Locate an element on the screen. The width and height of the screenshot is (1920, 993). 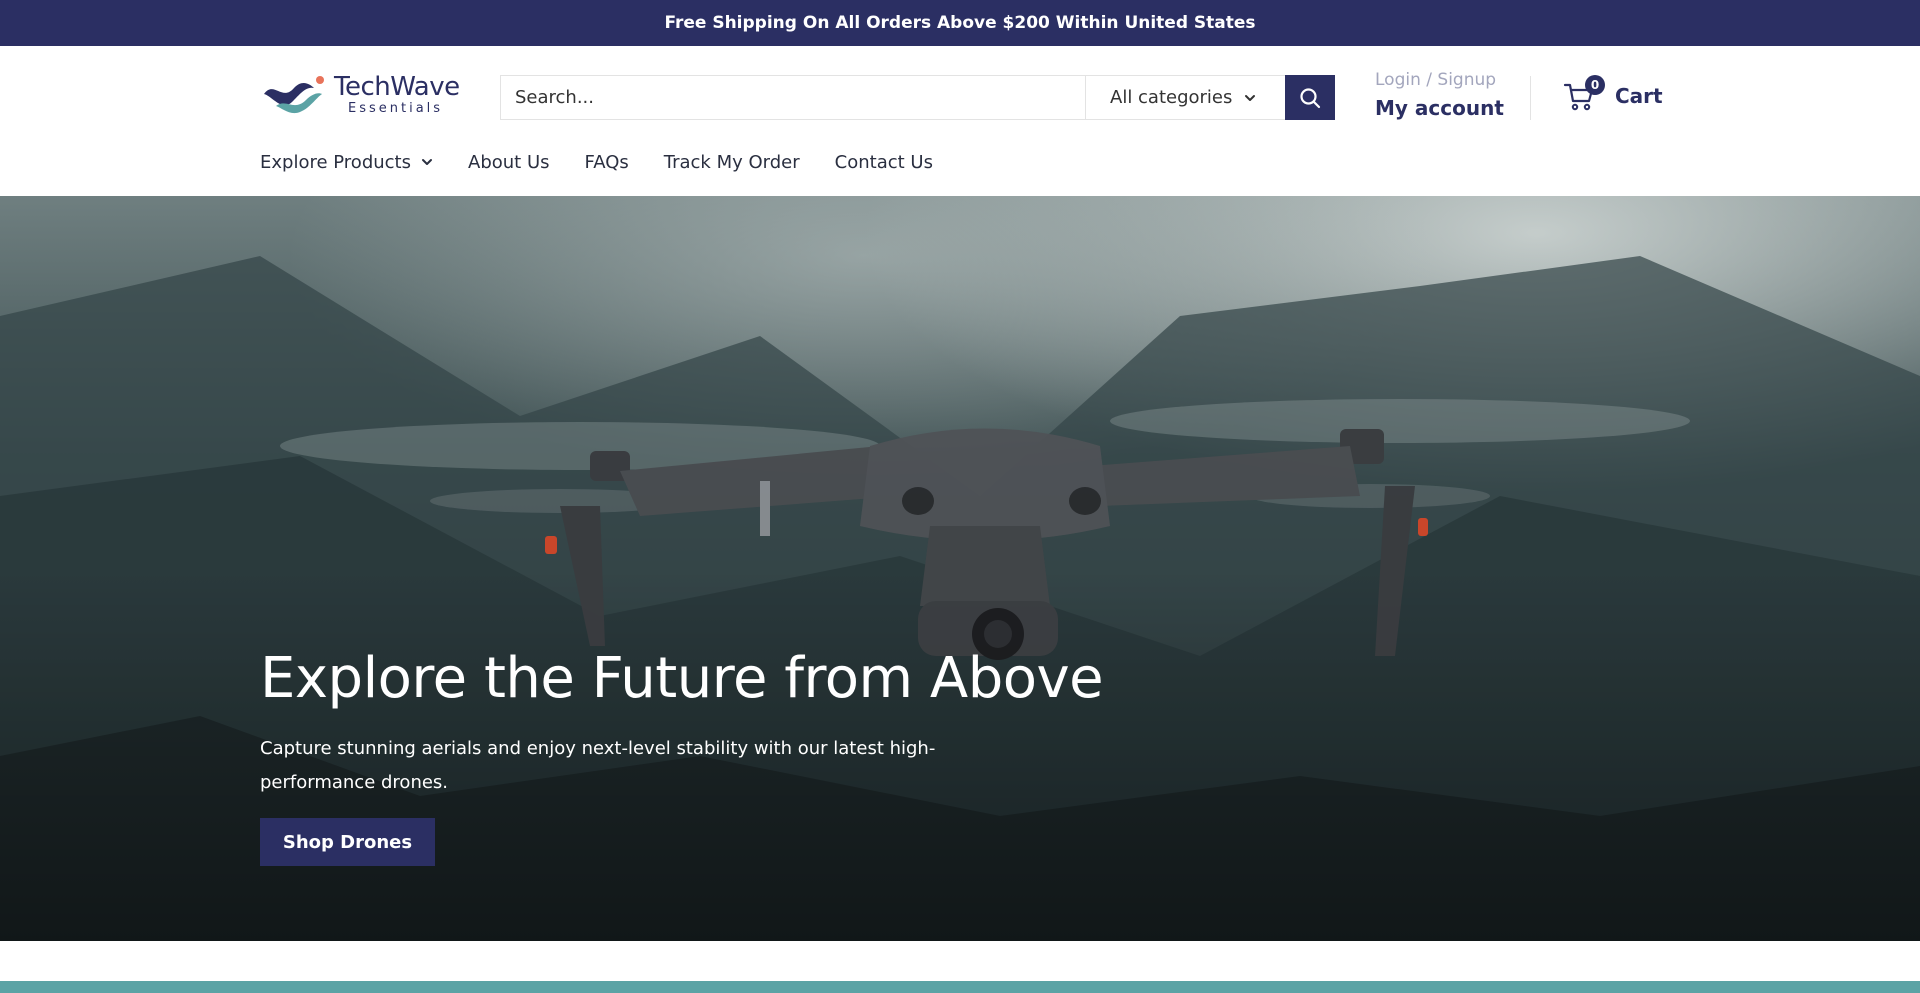
nav-item-explore-products: Explore Products is located at coordinates (346, 162).